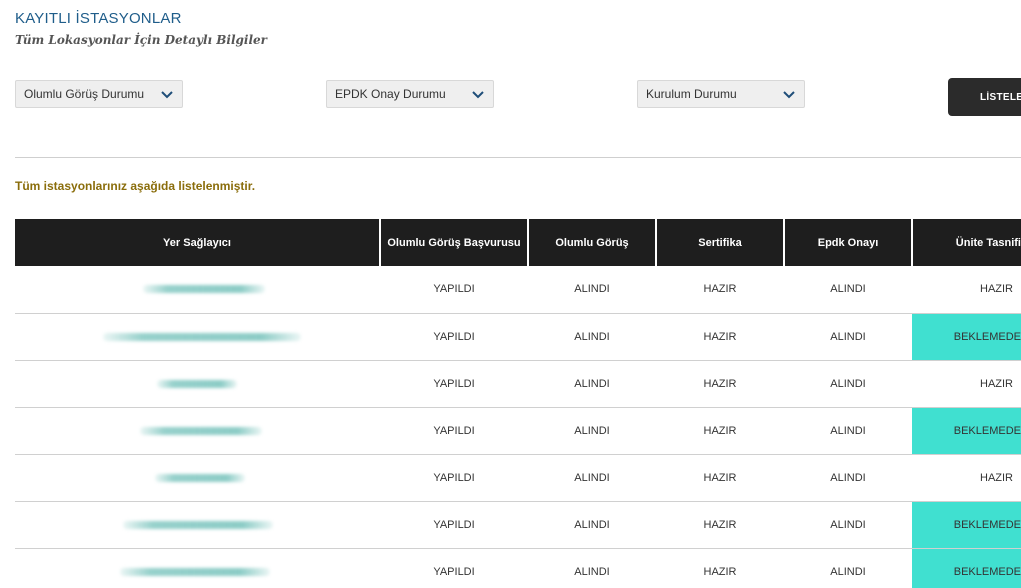  I want to click on positive-opinion-filter: Olumlu Görüş Durumu, so click(99, 94).